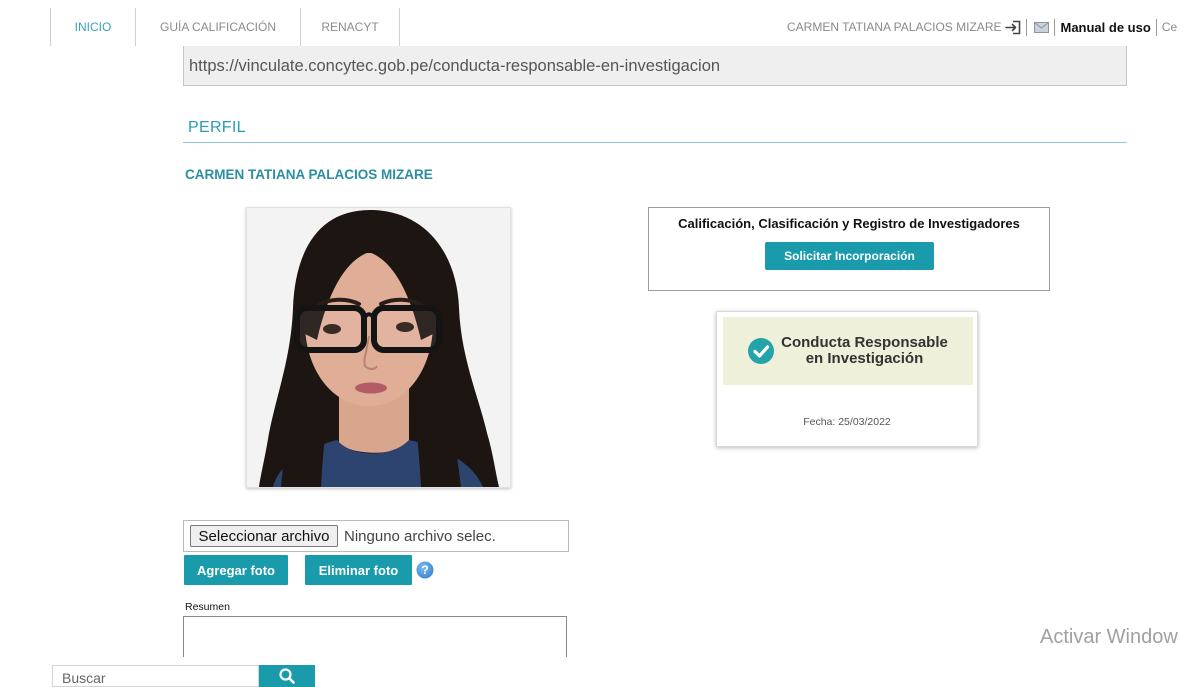 The image size is (1188, 687). I want to click on remove-photo-button: Eliminar foto, so click(358, 570).